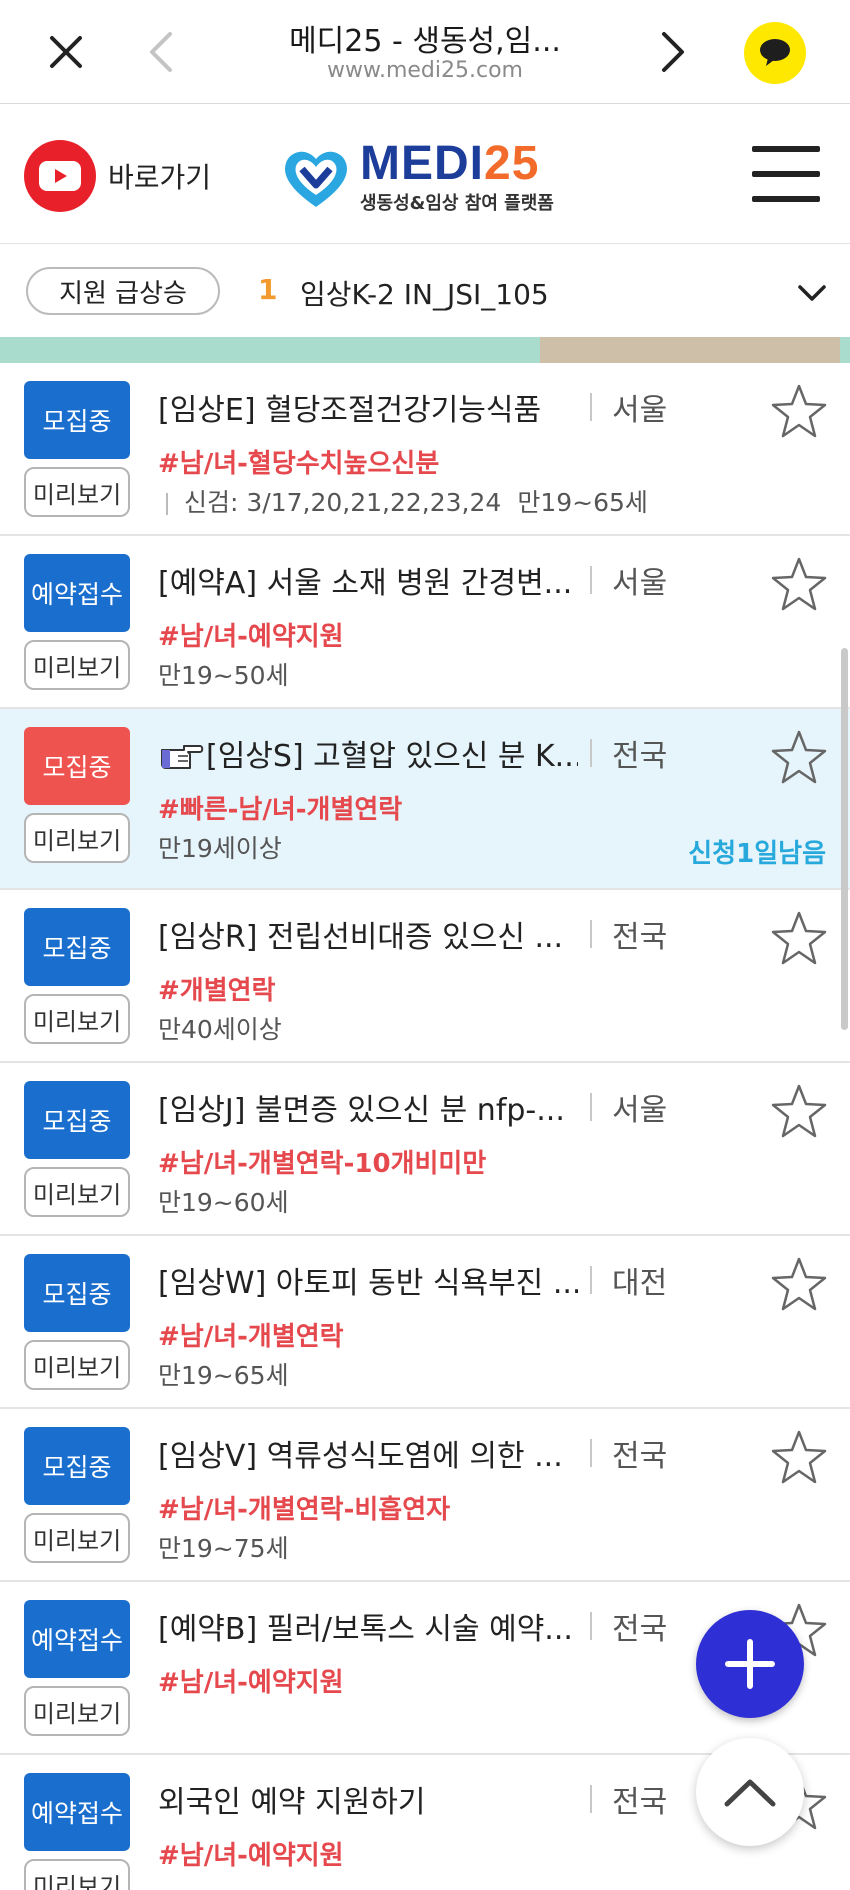 The image size is (850, 1890). I want to click on chevron-up-icon, so click(750, 1793).